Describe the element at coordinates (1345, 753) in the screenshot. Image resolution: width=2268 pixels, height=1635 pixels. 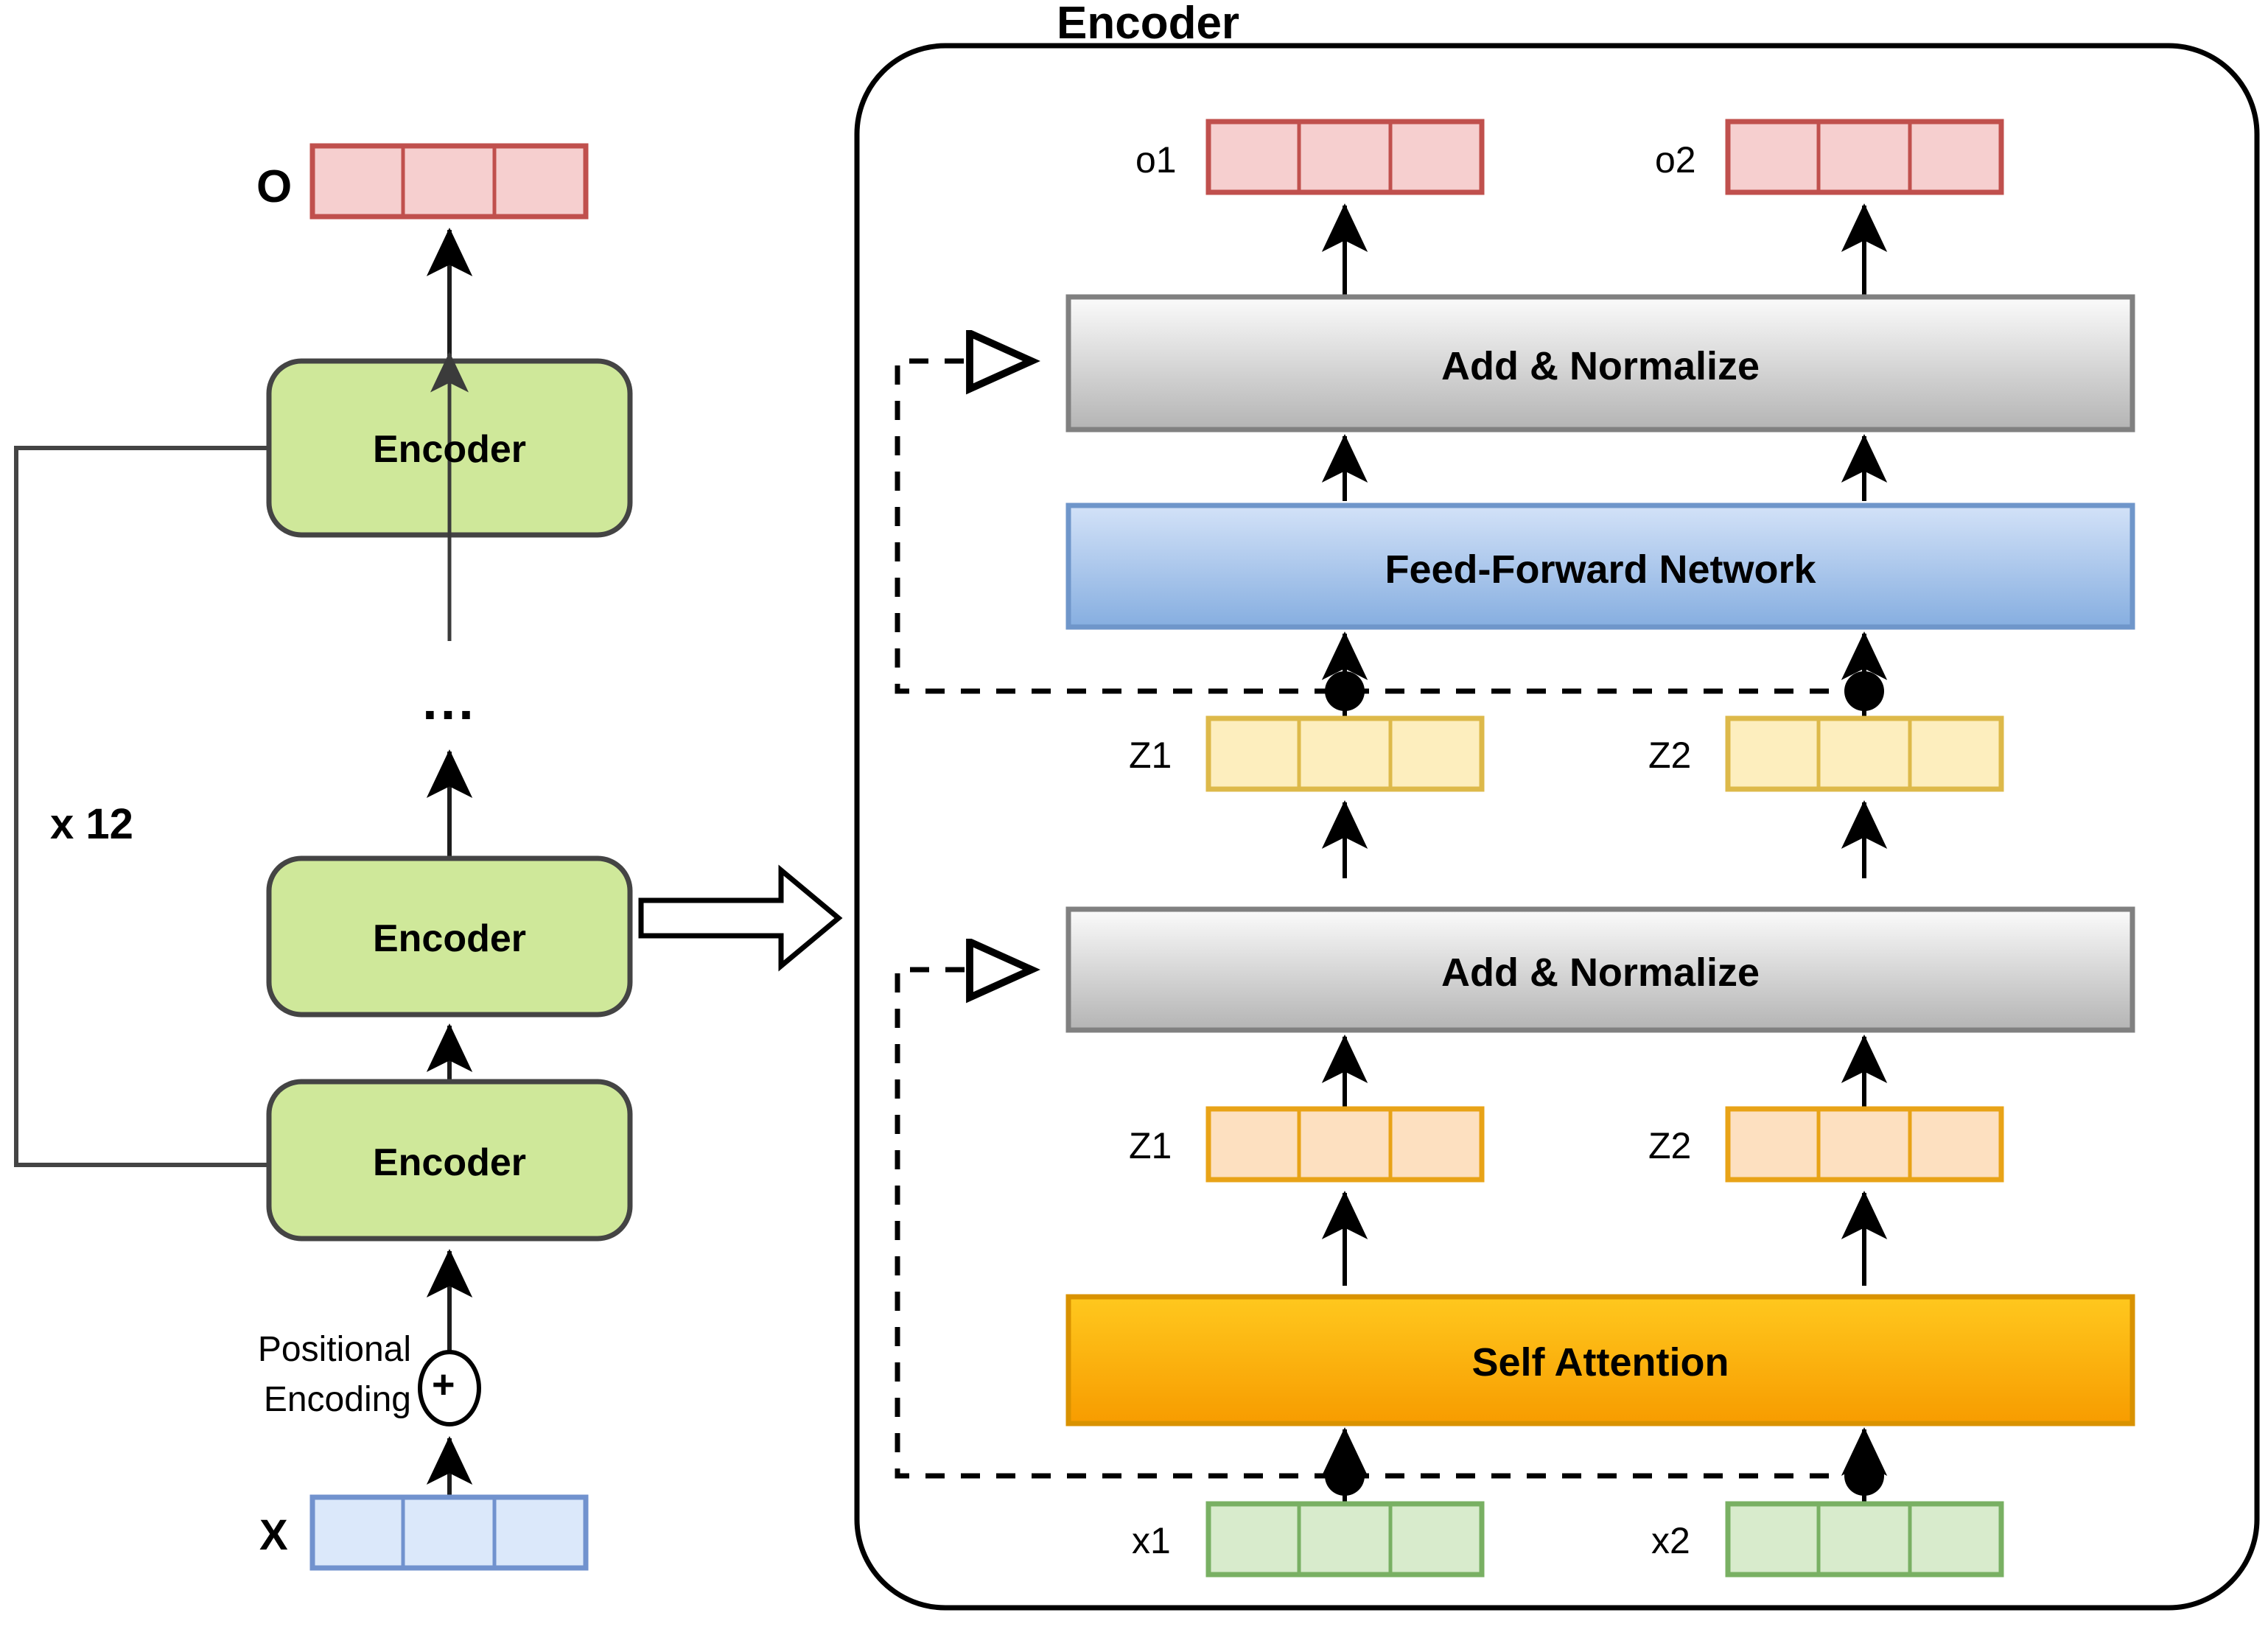
I see `vector-Z1-upper` at that location.